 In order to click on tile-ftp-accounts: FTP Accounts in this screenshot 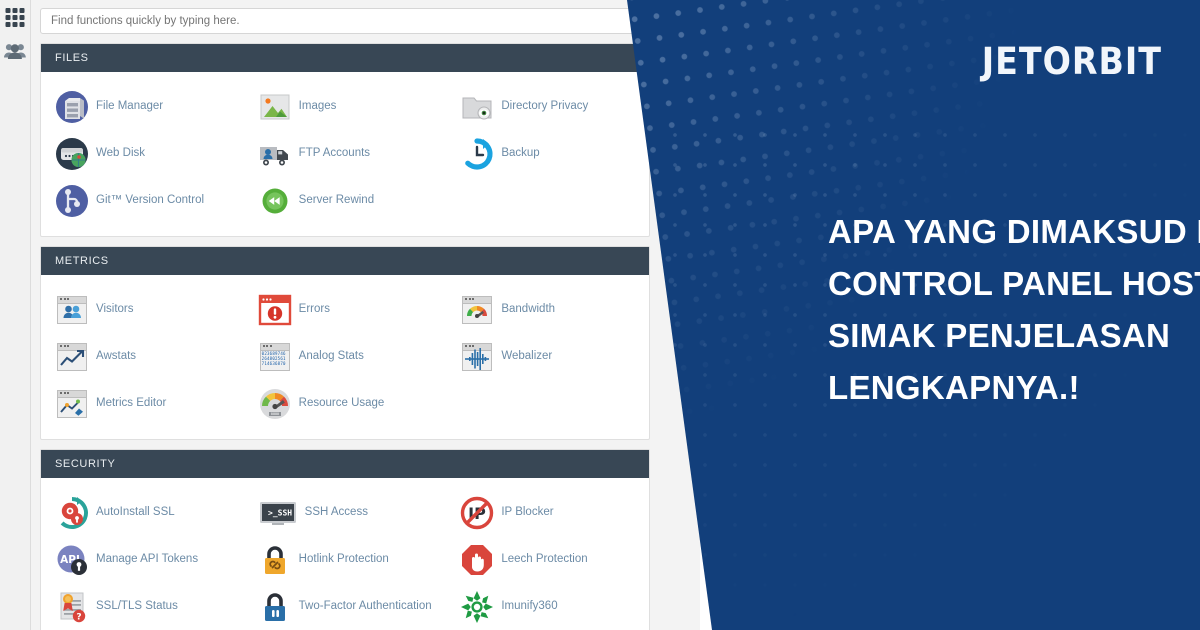, I will do `click(345, 153)`.